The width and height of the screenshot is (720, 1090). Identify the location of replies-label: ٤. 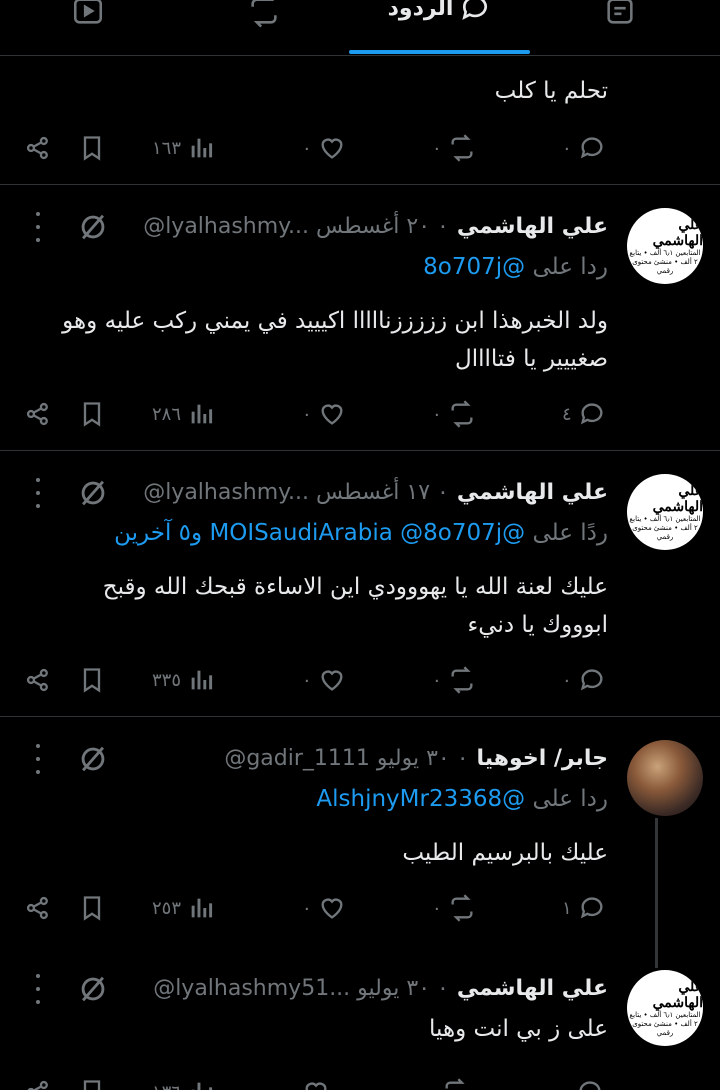
(567, 414).